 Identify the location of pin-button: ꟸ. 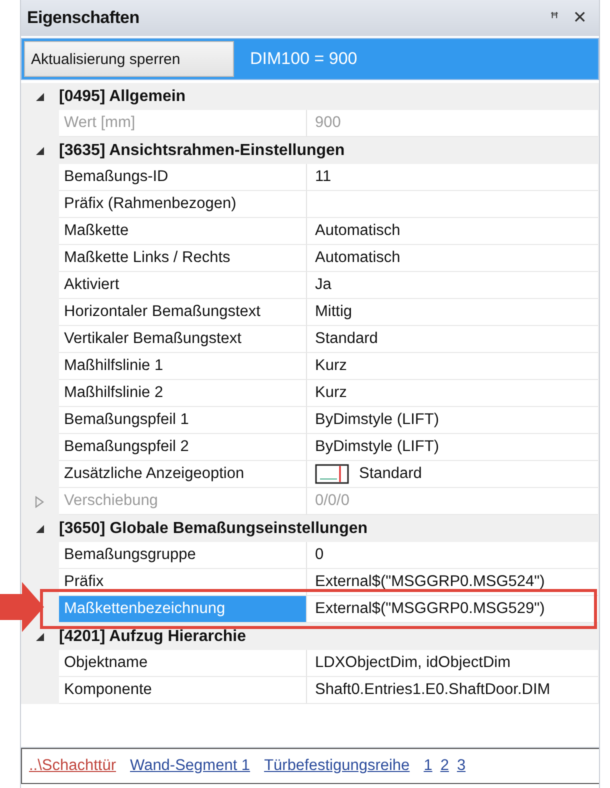
(554, 18).